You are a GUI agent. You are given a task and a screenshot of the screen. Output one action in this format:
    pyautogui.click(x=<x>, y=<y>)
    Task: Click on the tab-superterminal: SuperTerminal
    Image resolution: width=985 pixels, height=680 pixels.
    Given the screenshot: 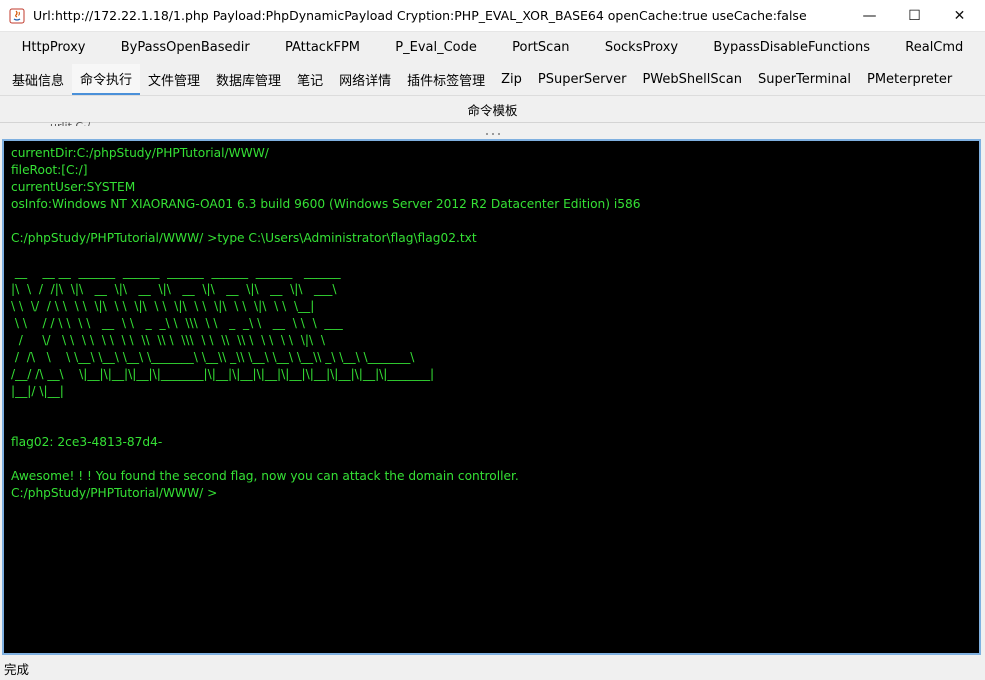 What is the action you would take?
    pyautogui.click(x=804, y=79)
    